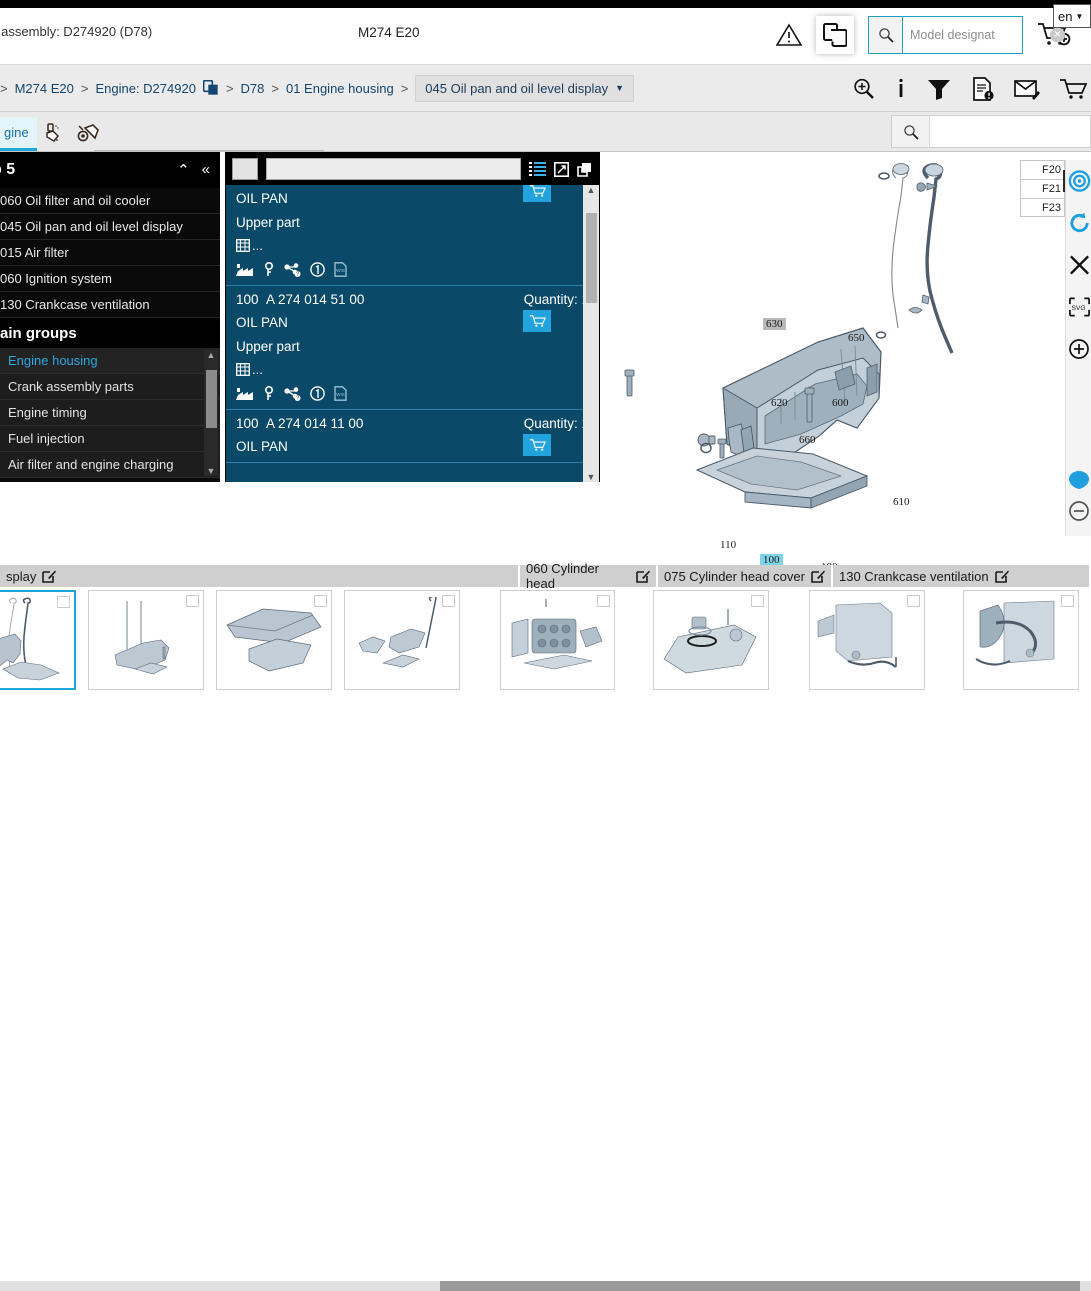  Describe the element at coordinates (591, 477) in the screenshot. I see `scroll-down-icon: ▼` at that location.